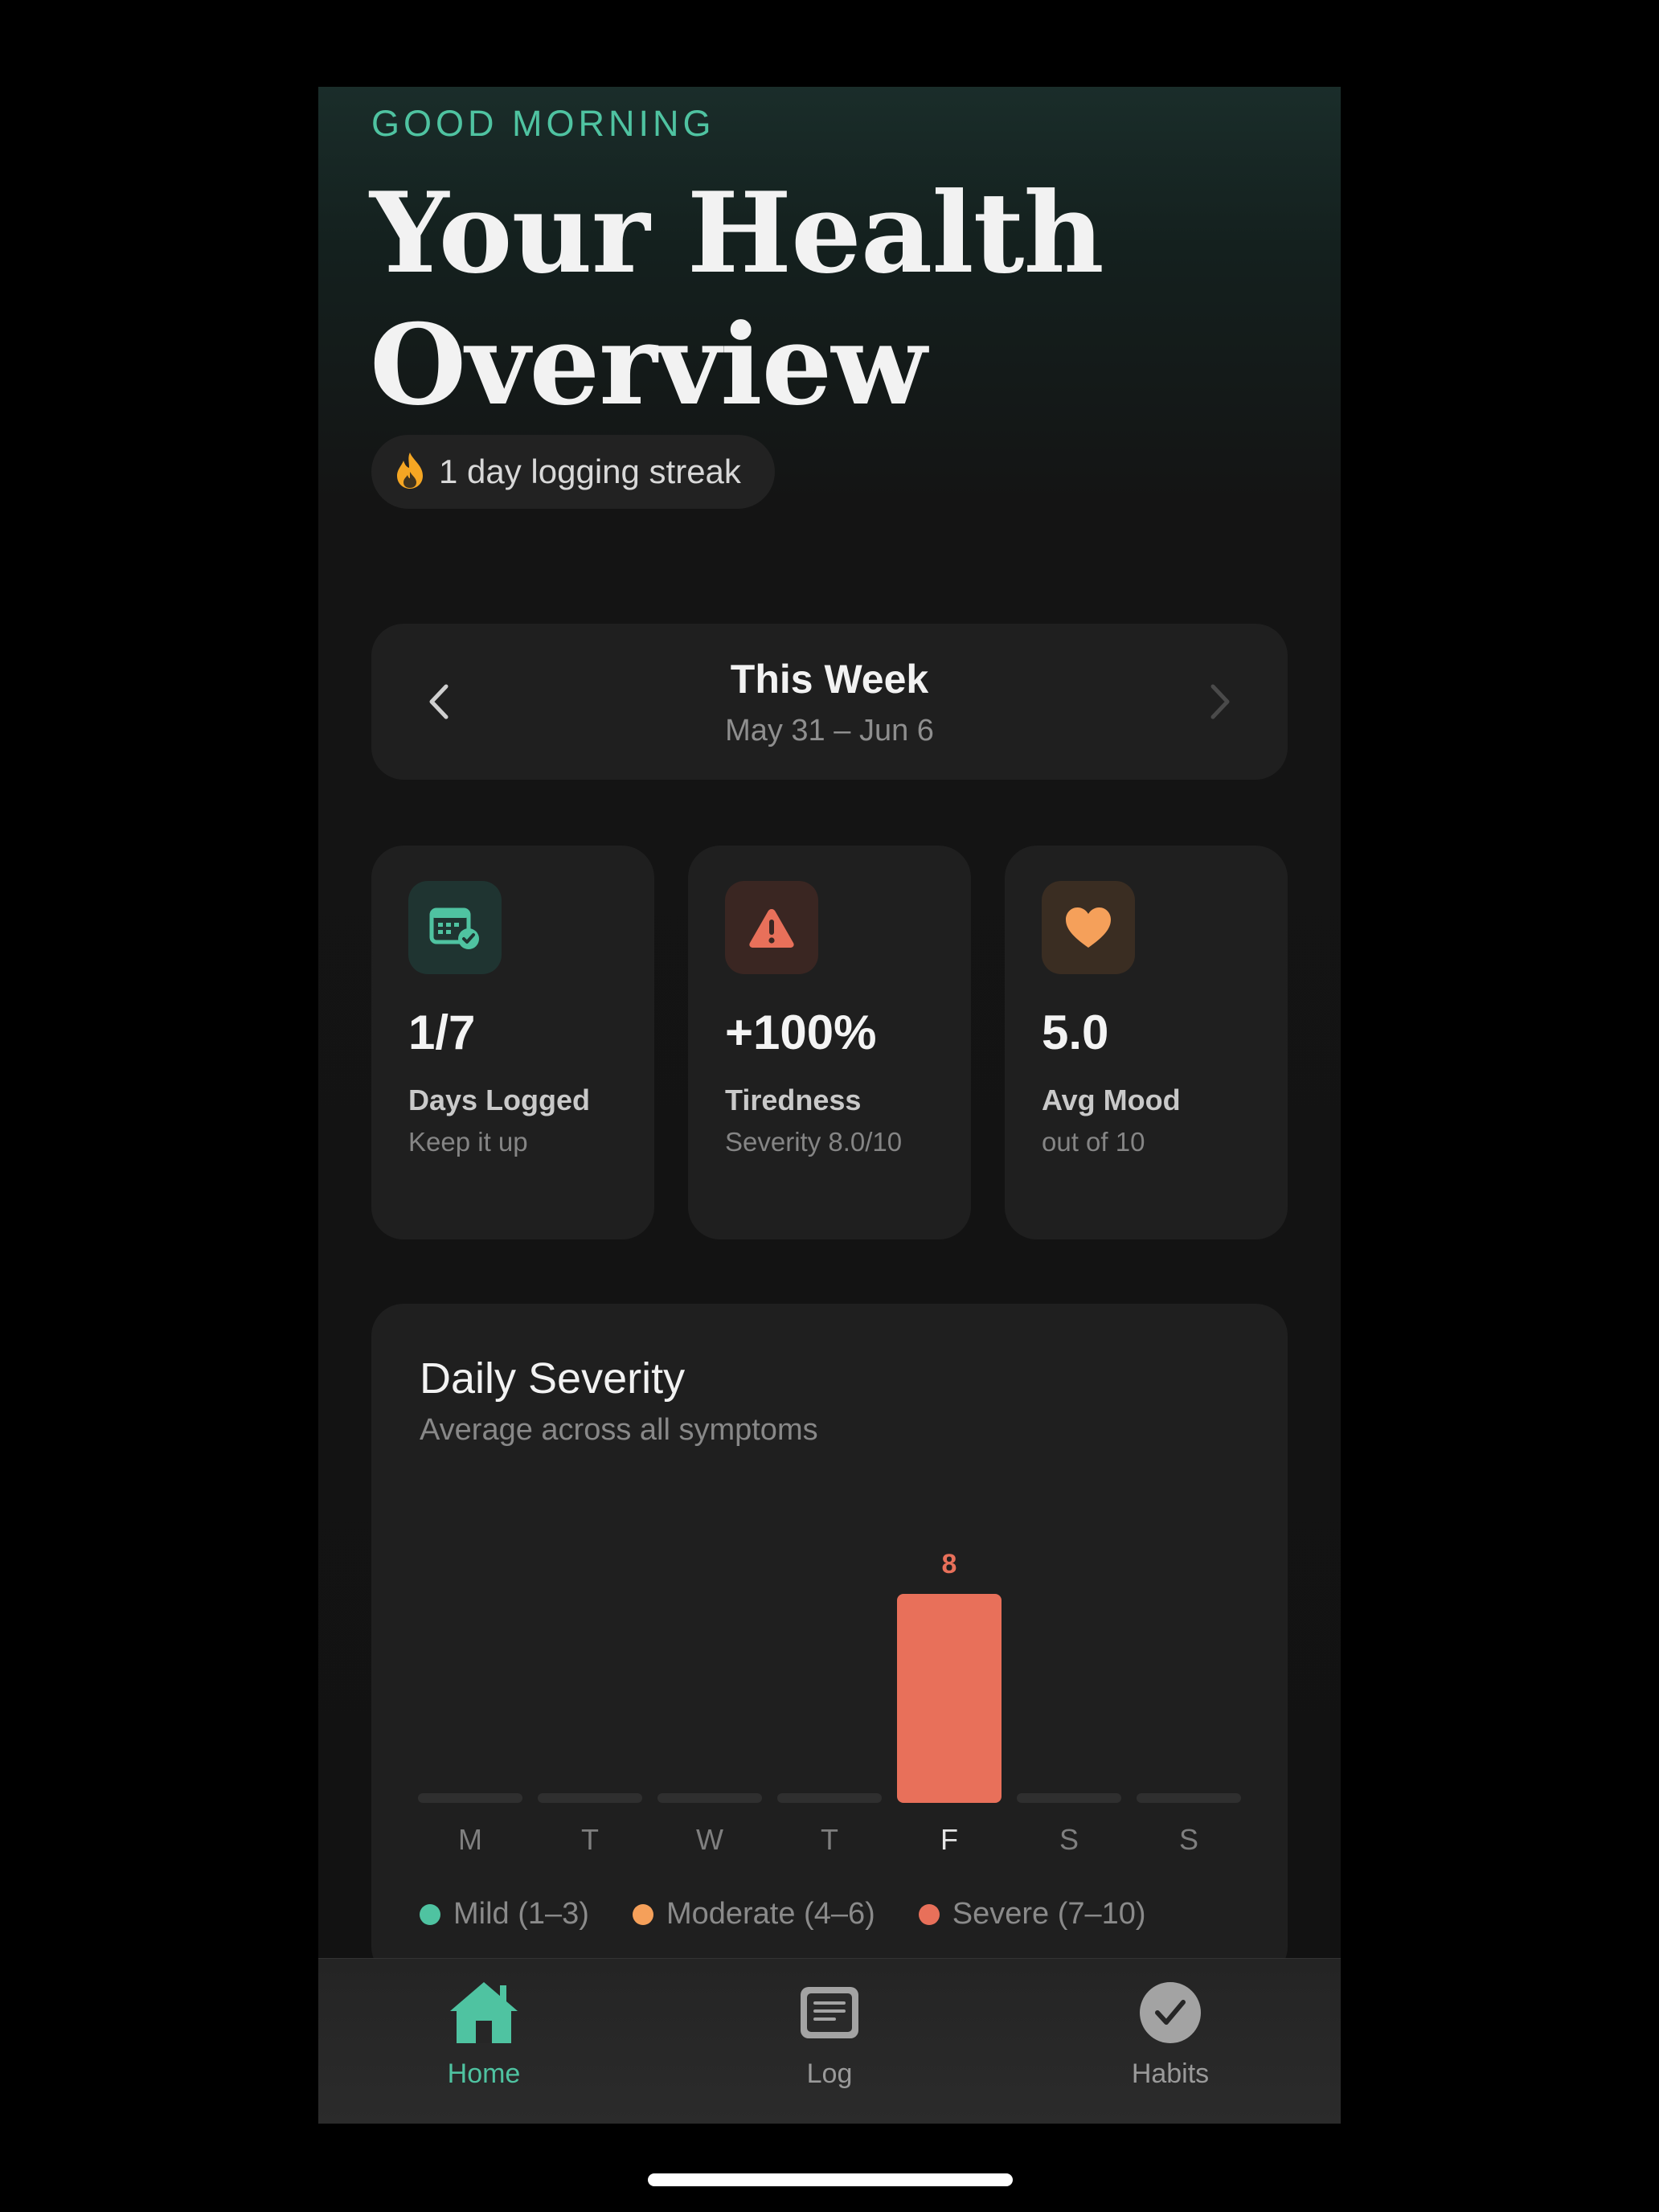 This screenshot has width=1659, height=2212. What do you see at coordinates (442, 1032) in the screenshot?
I see `stat-value: 1/7` at bounding box center [442, 1032].